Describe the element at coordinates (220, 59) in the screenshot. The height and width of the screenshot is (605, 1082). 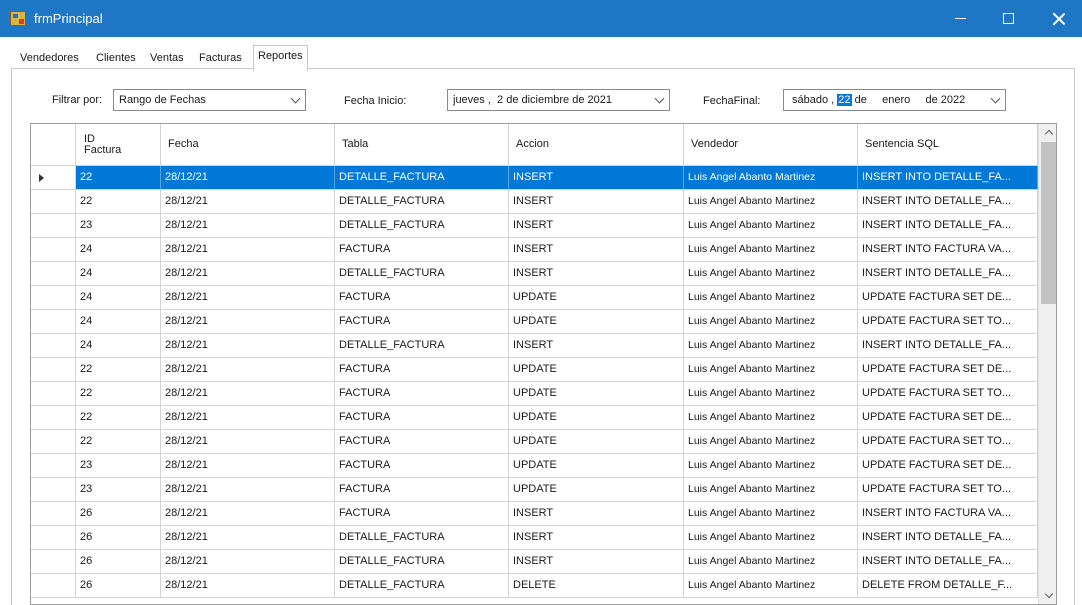
I see `tab-facturas: Facturas` at that location.